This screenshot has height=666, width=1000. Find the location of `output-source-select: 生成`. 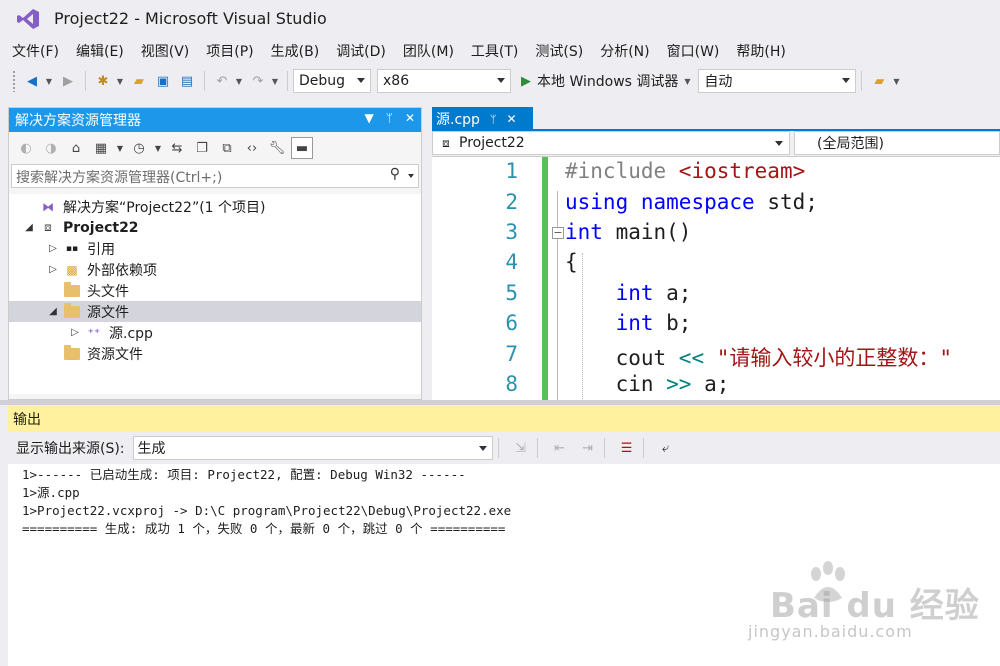

output-source-select: 生成 is located at coordinates (312, 448).